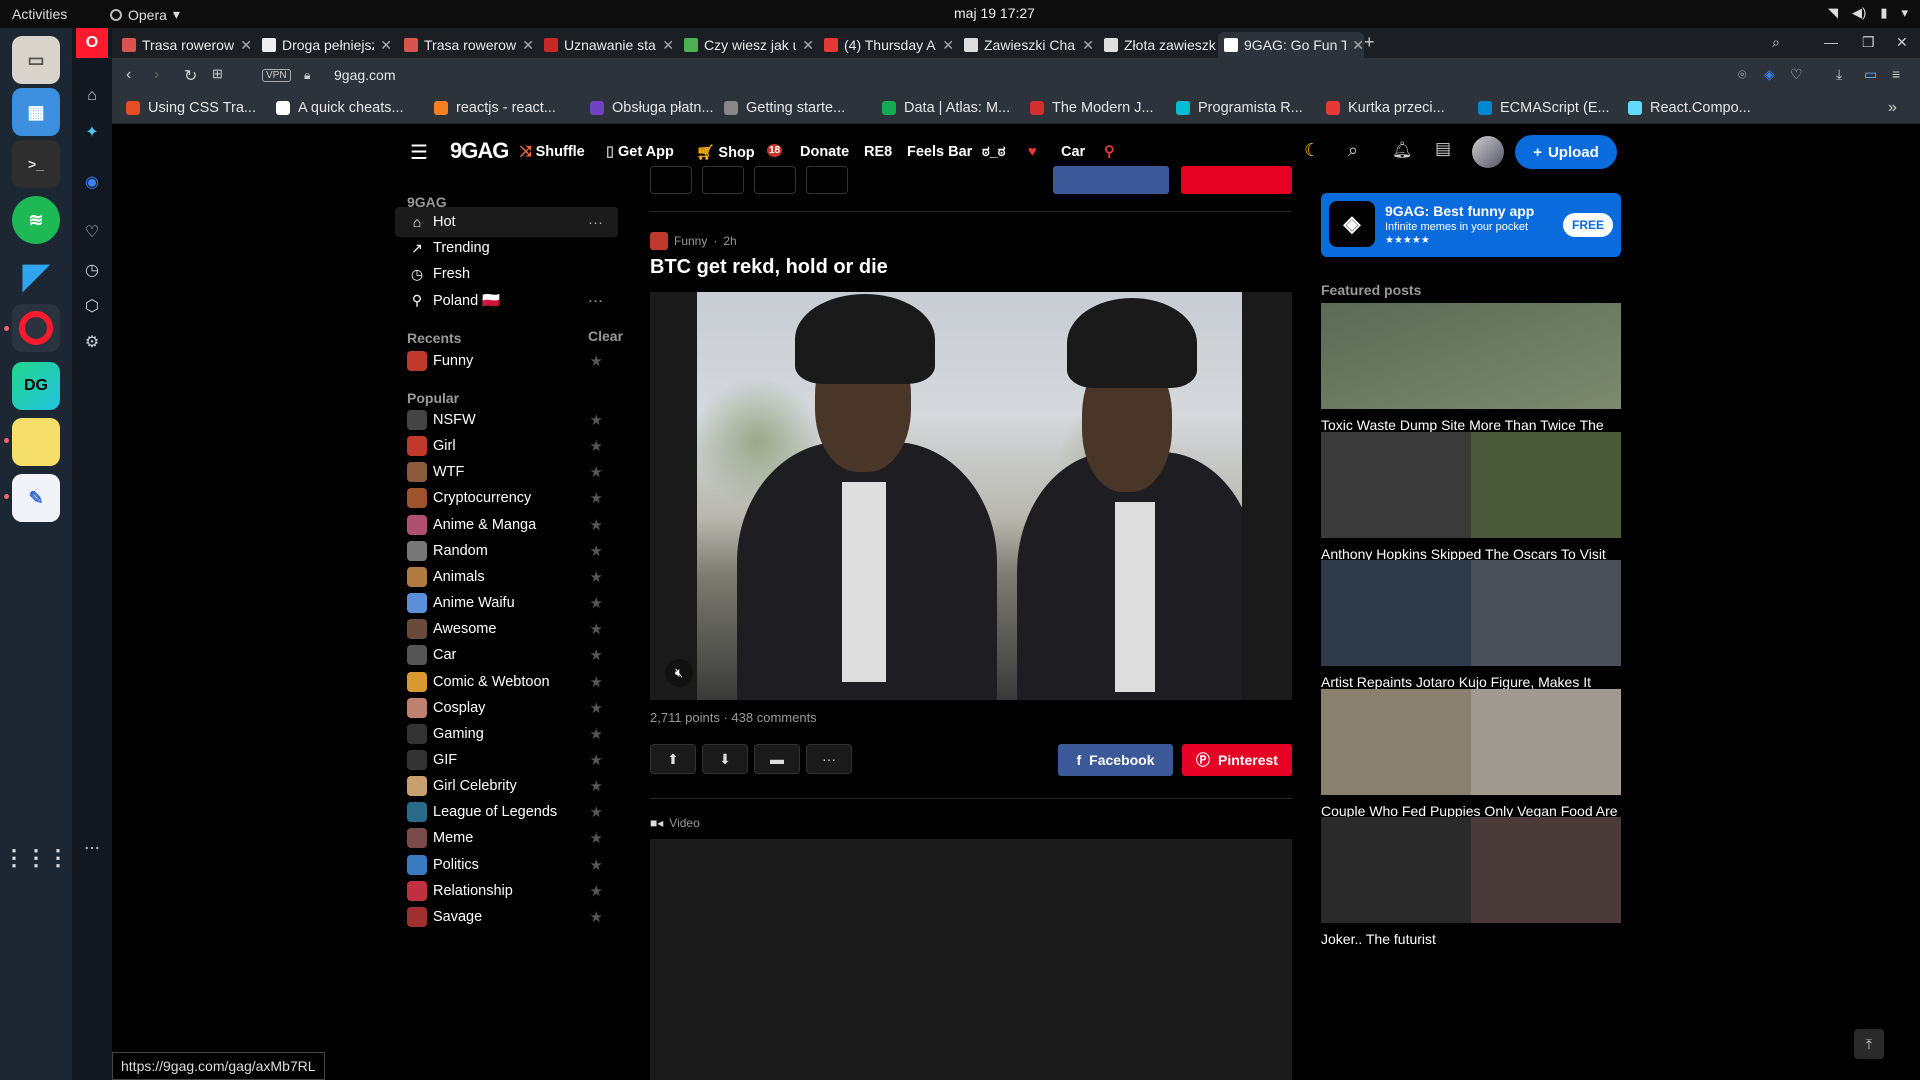  I want to click on tabs-grid-icon: ⊞, so click(217, 74).